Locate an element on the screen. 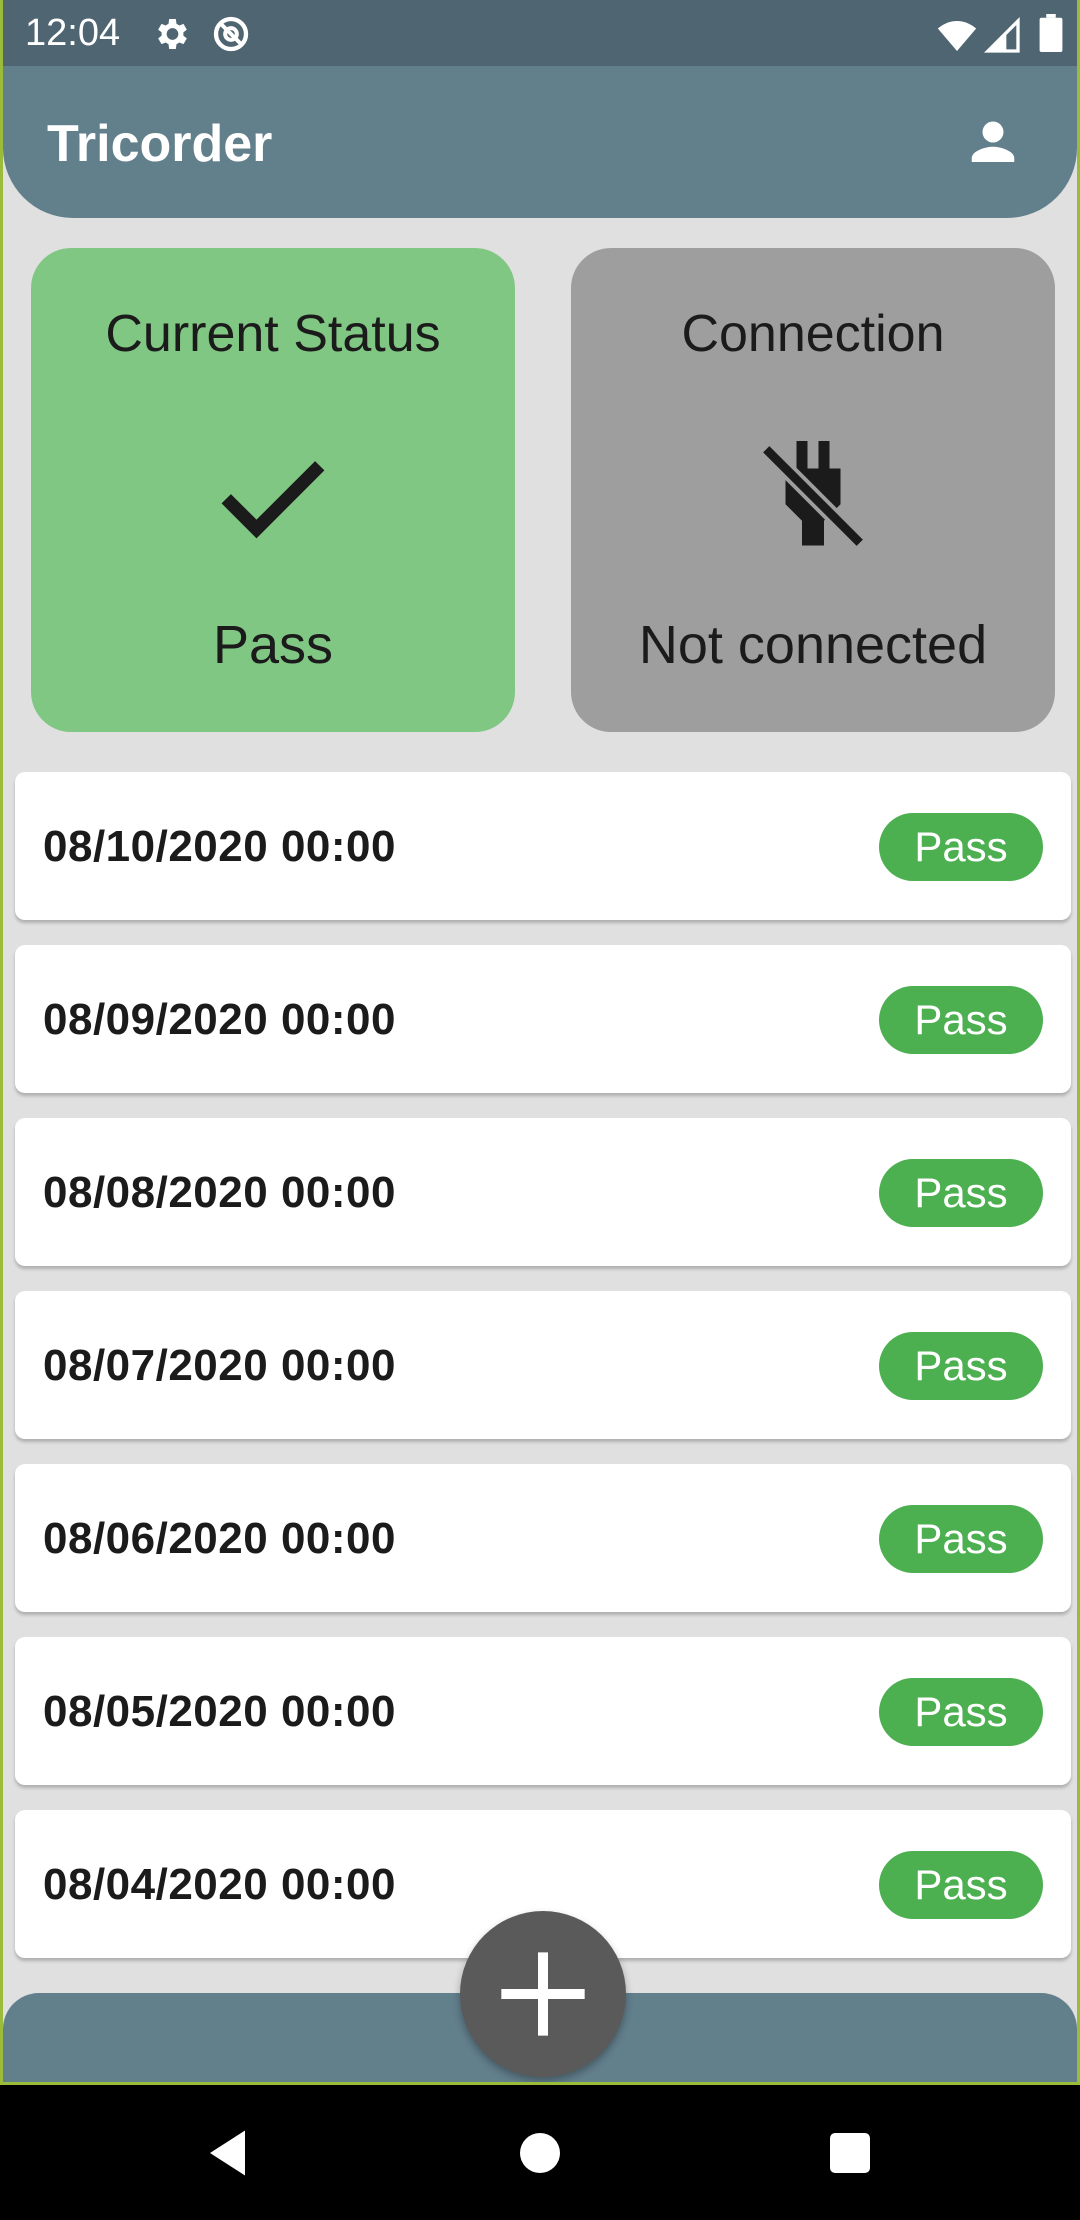 The image size is (1080, 2220). check-icon is located at coordinates (273, 500).